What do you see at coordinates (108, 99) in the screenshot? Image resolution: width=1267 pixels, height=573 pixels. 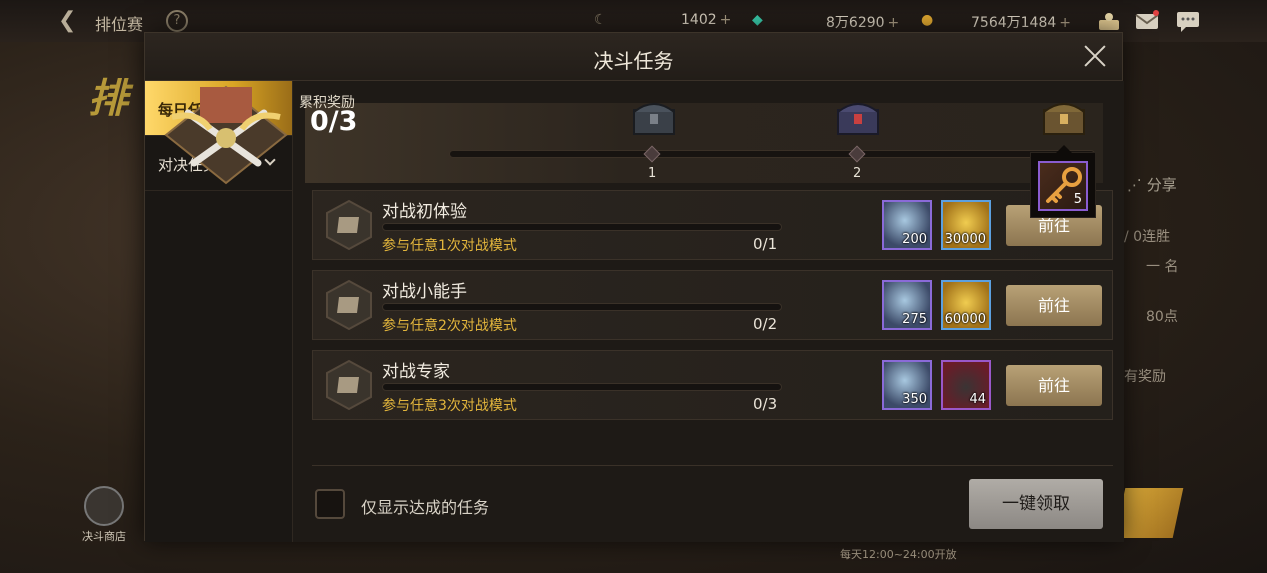 I see `ranked-logo: 排` at bounding box center [108, 99].